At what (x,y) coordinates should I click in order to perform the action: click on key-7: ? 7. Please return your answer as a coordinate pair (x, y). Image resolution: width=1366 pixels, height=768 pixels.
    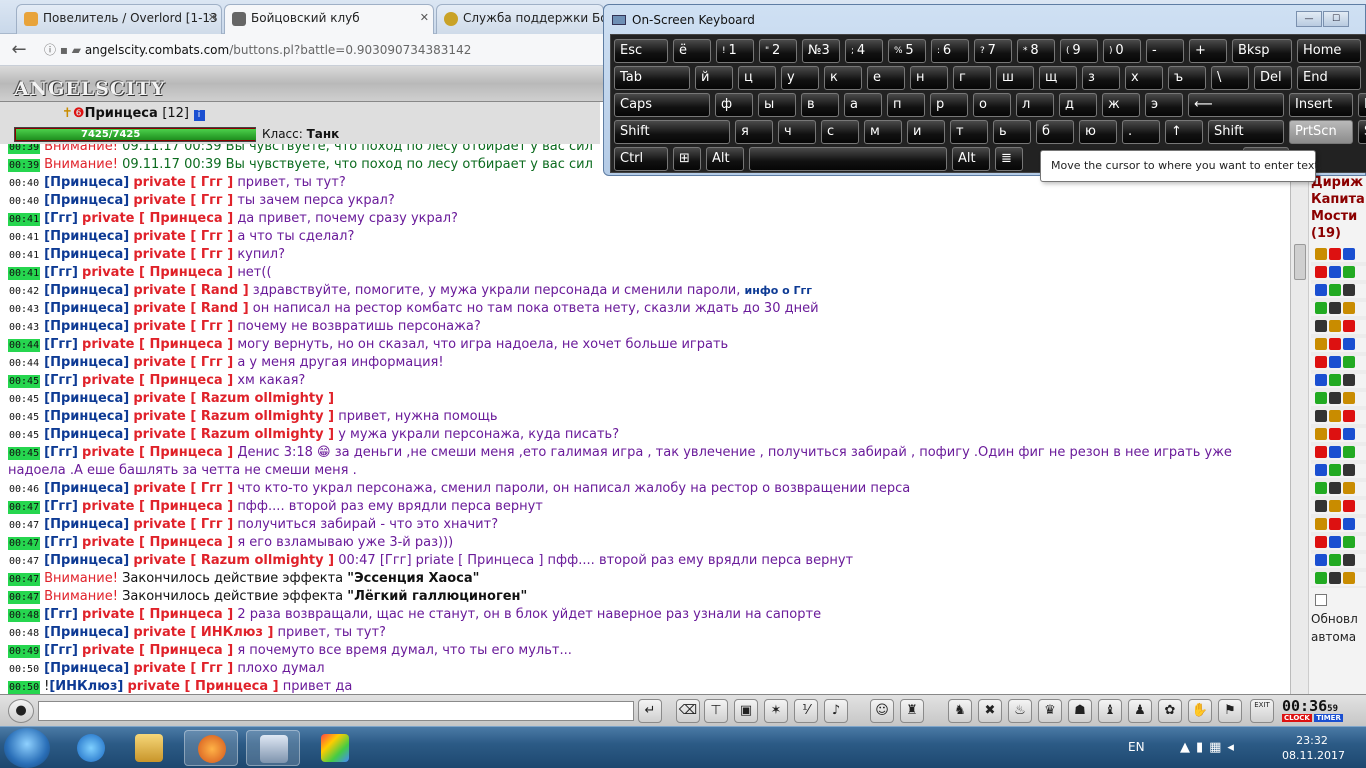
    Looking at the image, I should click on (993, 51).